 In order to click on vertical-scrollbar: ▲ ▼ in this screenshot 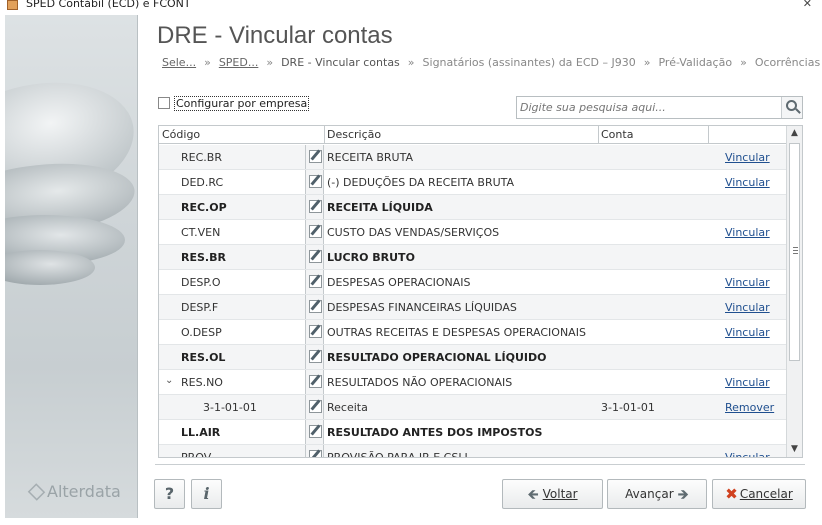, I will do `click(794, 291)`.